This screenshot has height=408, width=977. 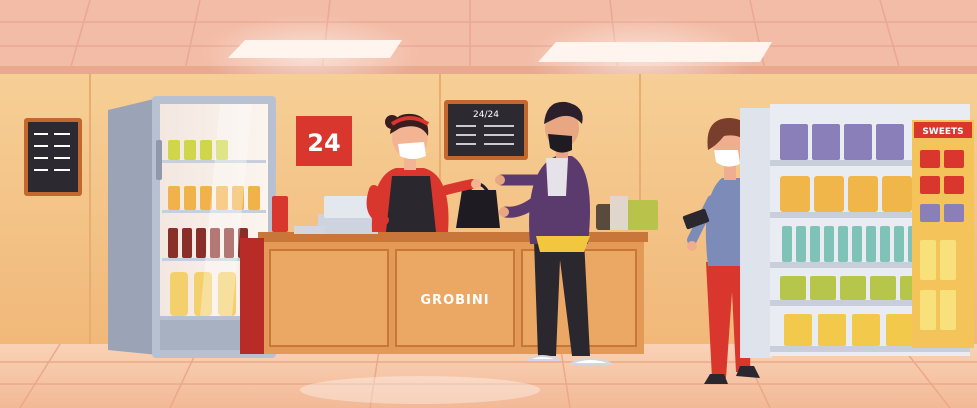 I want to click on ceiling-light-right, so click(x=655, y=52).